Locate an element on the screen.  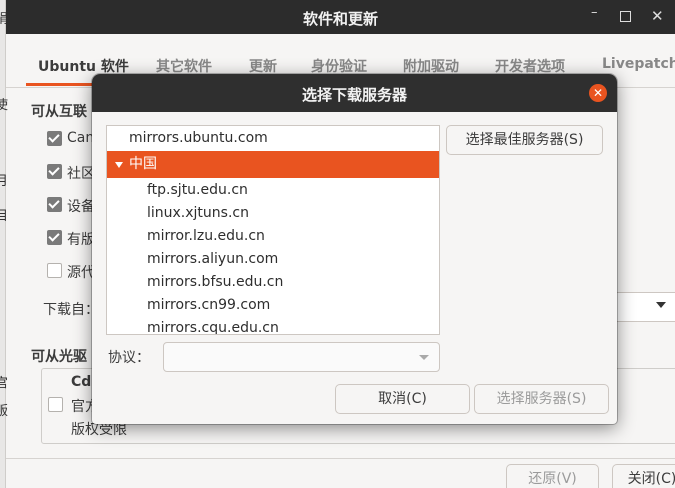
community-checkbox-label: 社区 is located at coordinates (81, 174).